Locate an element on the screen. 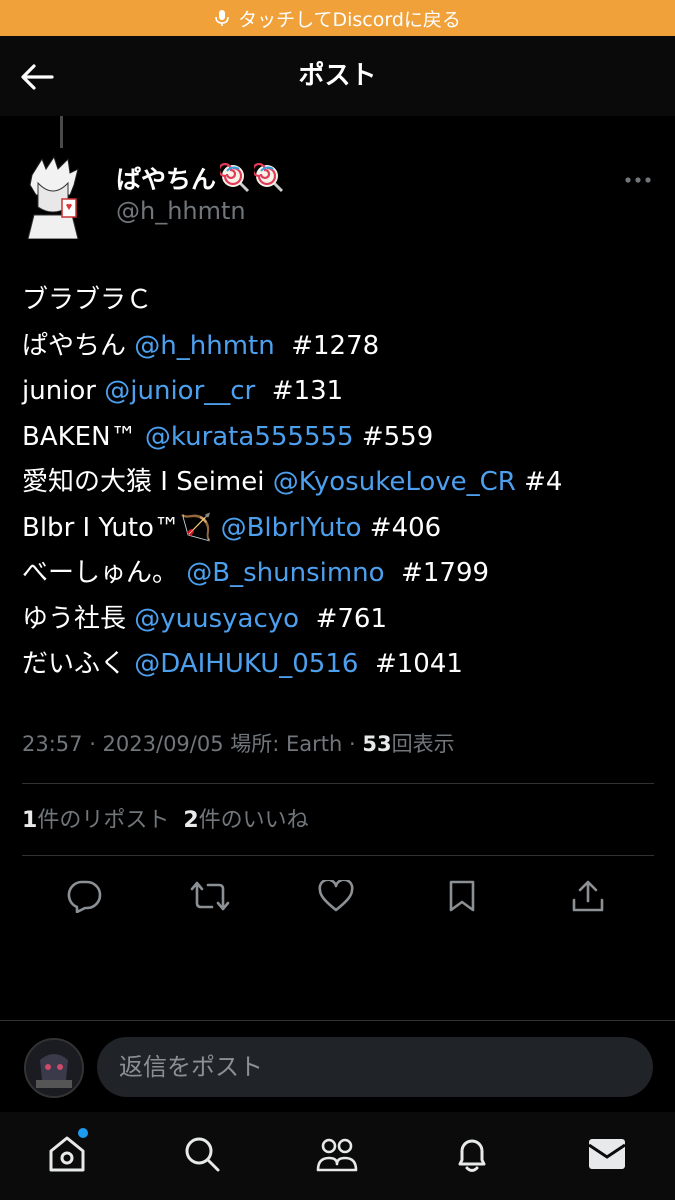 The height and width of the screenshot is (1200, 675). bookmark-button is located at coordinates (462, 896).